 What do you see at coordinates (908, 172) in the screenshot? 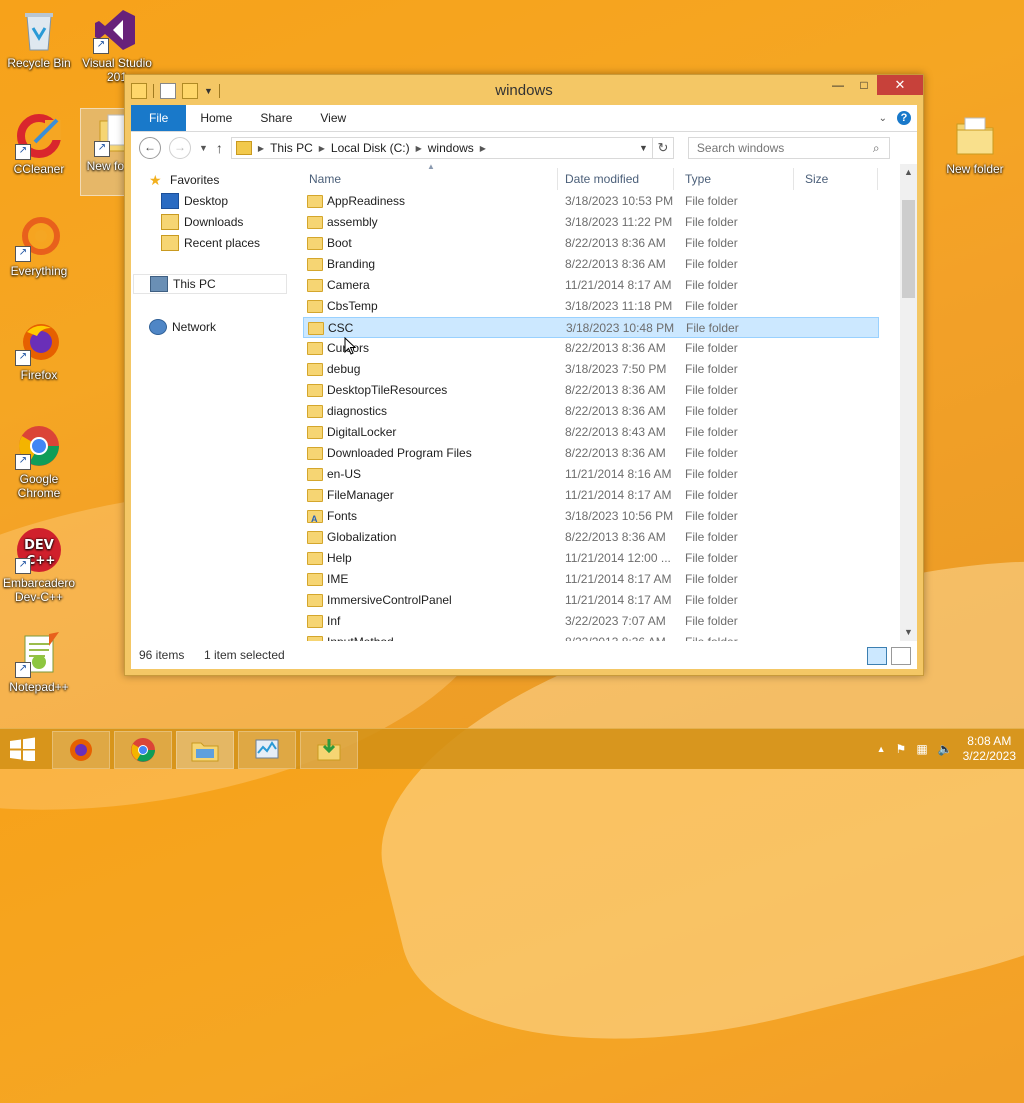
I see `scroll-up-icon: ▲` at bounding box center [908, 172].